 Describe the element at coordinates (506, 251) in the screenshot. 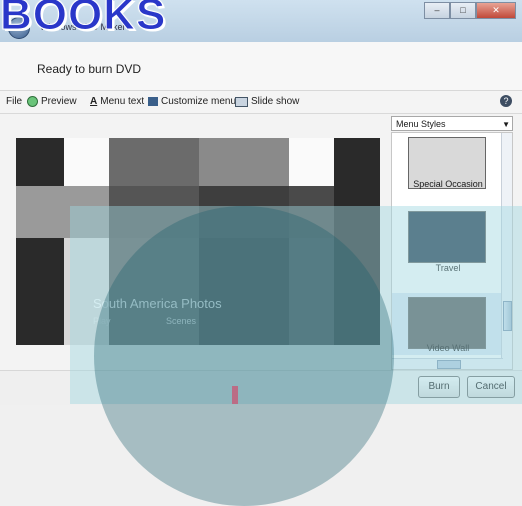

I see `vertical-scrollbar` at that location.